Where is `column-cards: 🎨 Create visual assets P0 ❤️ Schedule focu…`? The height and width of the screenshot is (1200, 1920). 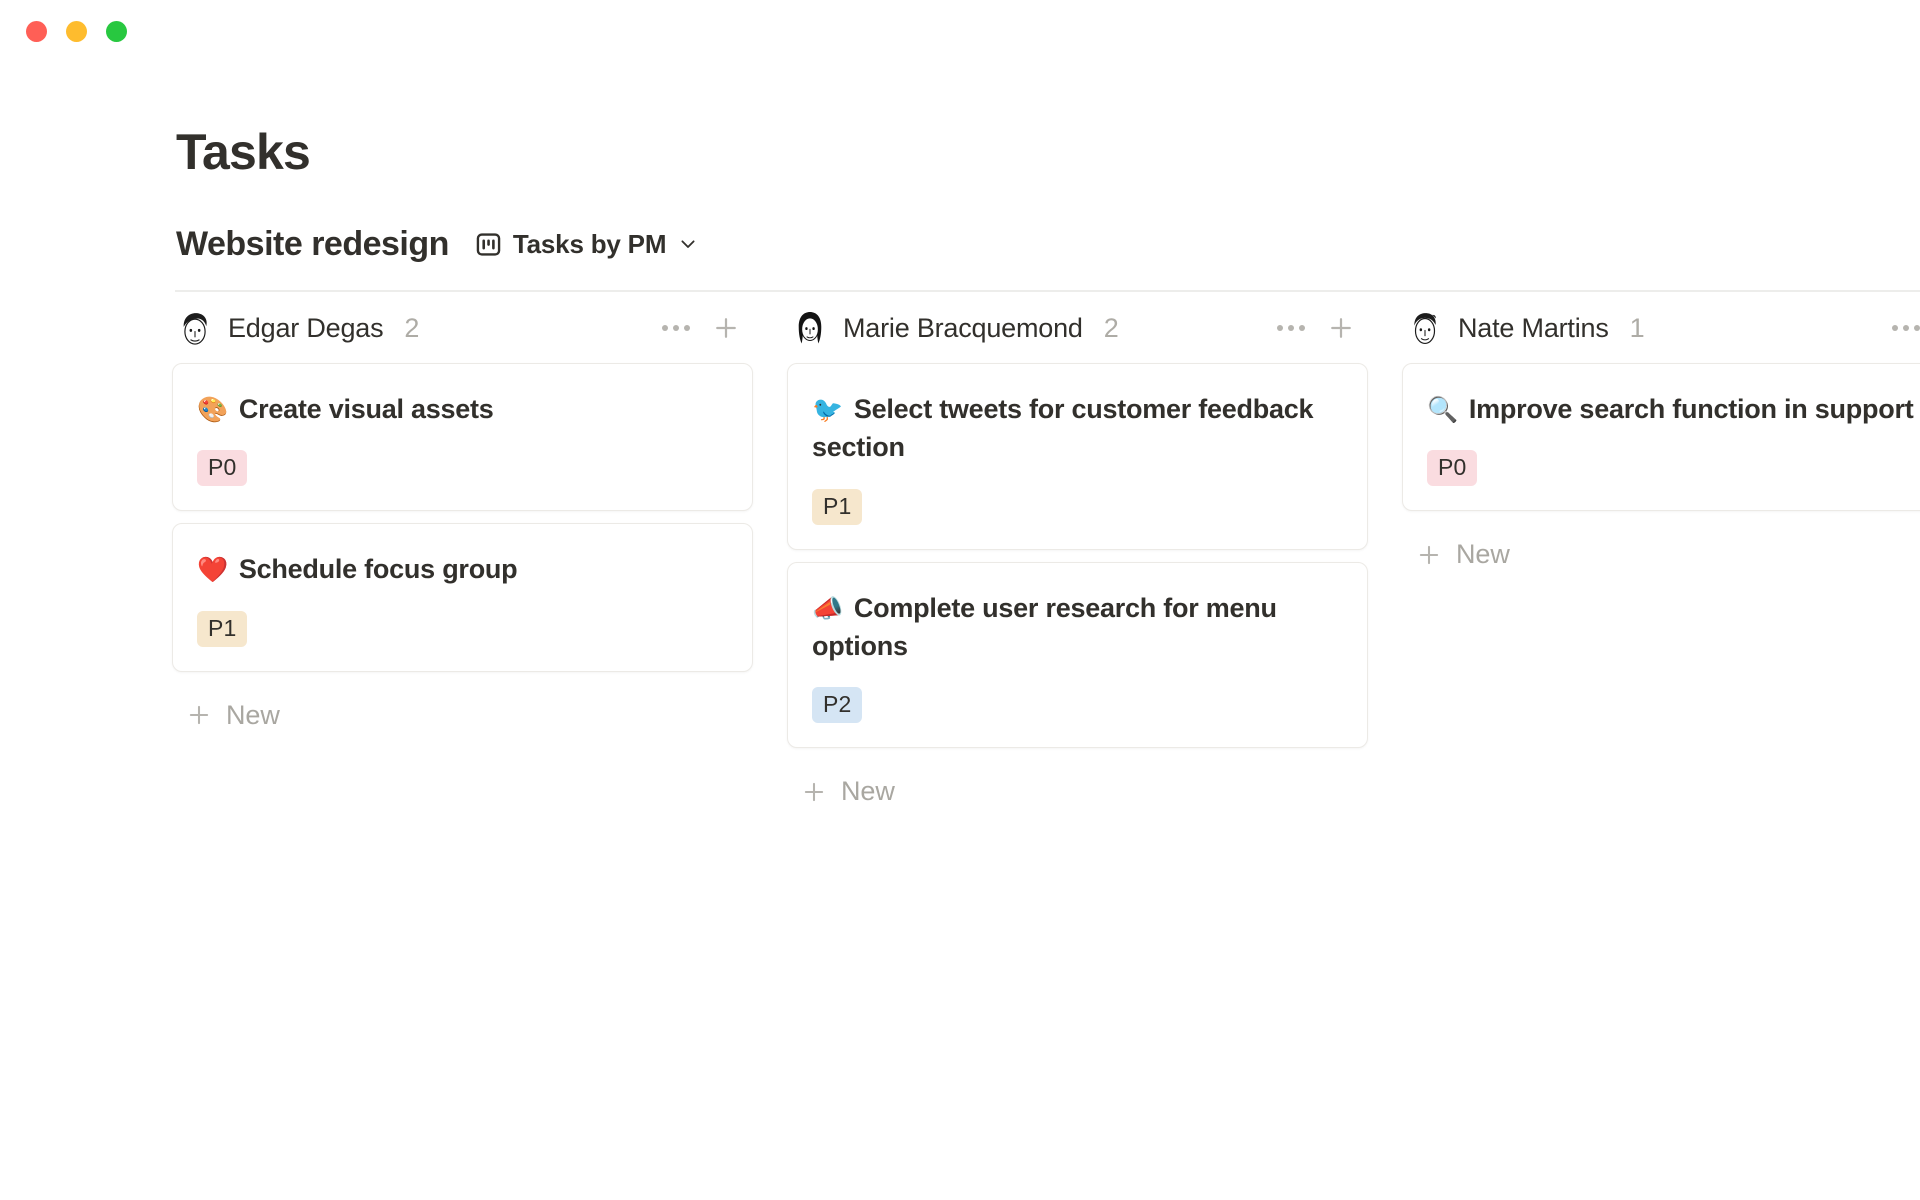
column-cards: 🎨 Create visual assets P0 ❤️ Schedule focu… is located at coordinates (462, 514).